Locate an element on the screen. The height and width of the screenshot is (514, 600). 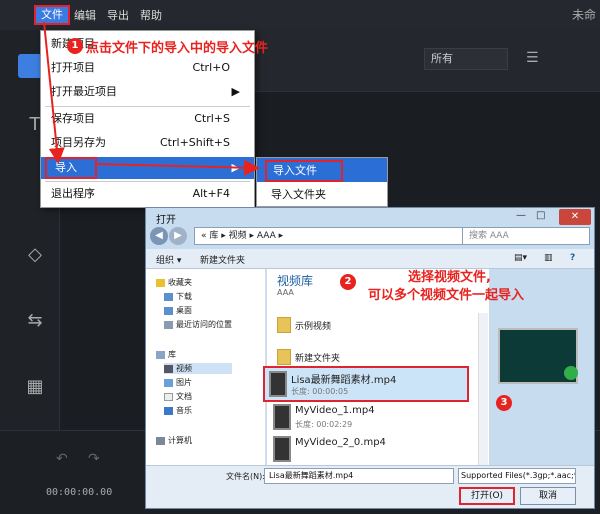
filetype-select: Supported Files(*.3gp;*.aac;* is located at coordinates (517, 476).